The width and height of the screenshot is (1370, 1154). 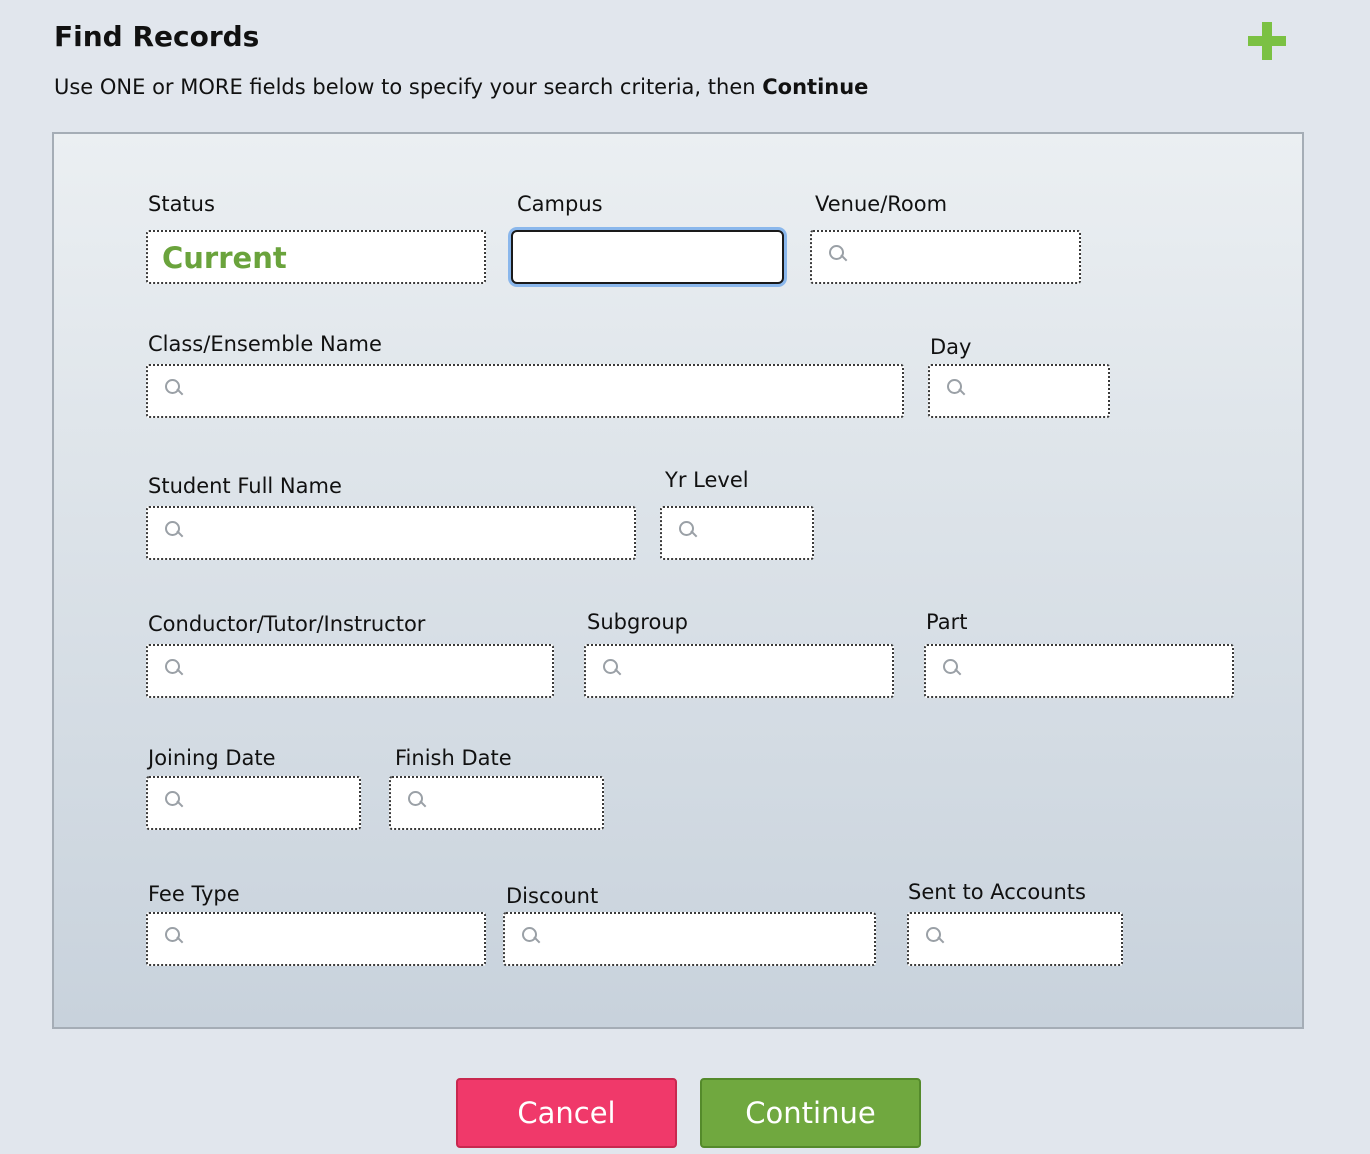 I want to click on sent-to-accounts-label: Sent to Accounts, so click(x=997, y=892).